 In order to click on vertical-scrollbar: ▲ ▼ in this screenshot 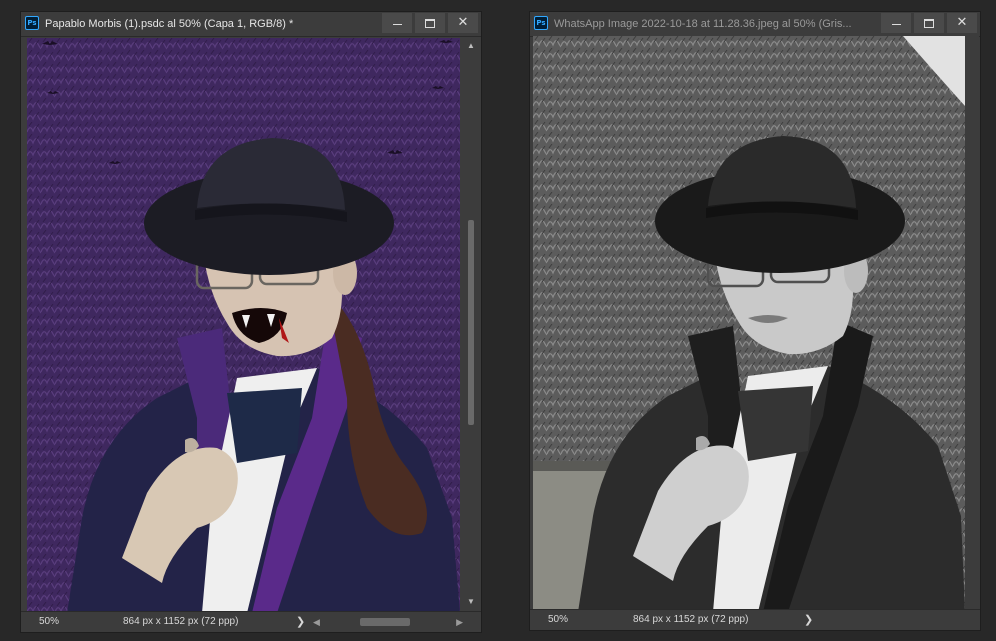, I will do `click(471, 324)`.